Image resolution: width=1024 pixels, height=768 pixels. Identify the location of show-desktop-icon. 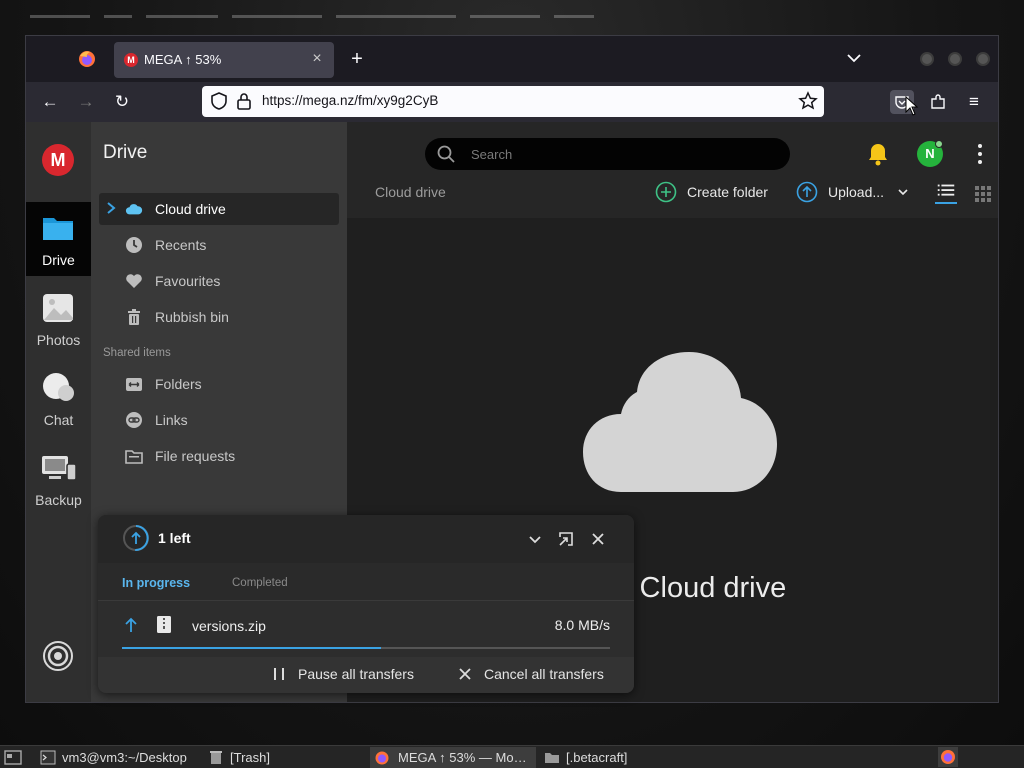
(13, 757).